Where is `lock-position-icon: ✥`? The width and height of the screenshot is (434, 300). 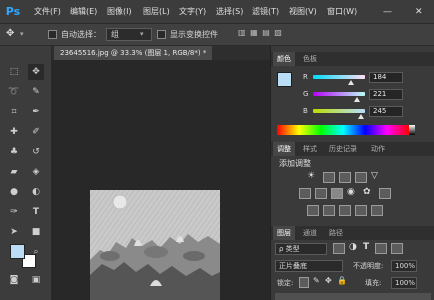
lock-position-icon: ✥ is located at coordinates (328, 280).